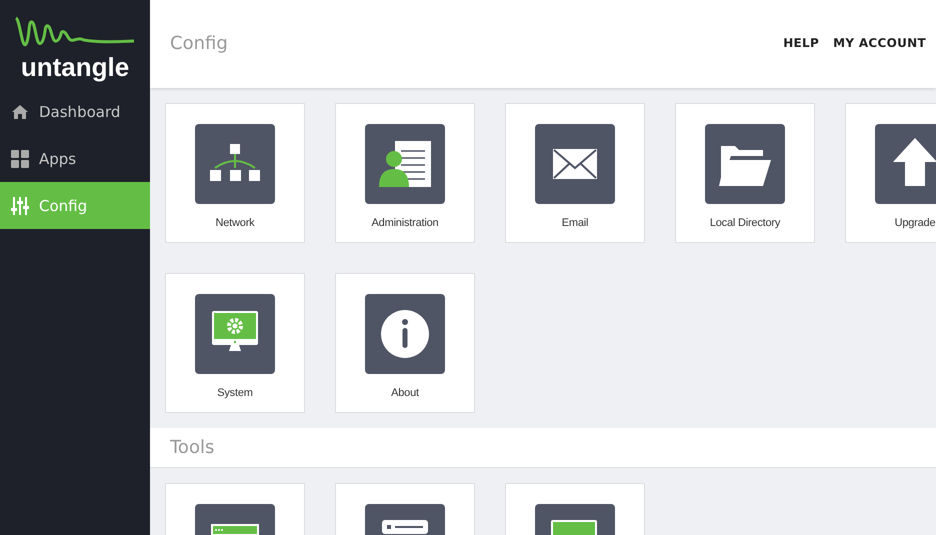 The height and width of the screenshot is (535, 936). I want to click on logo-text: untangle, so click(75, 67).